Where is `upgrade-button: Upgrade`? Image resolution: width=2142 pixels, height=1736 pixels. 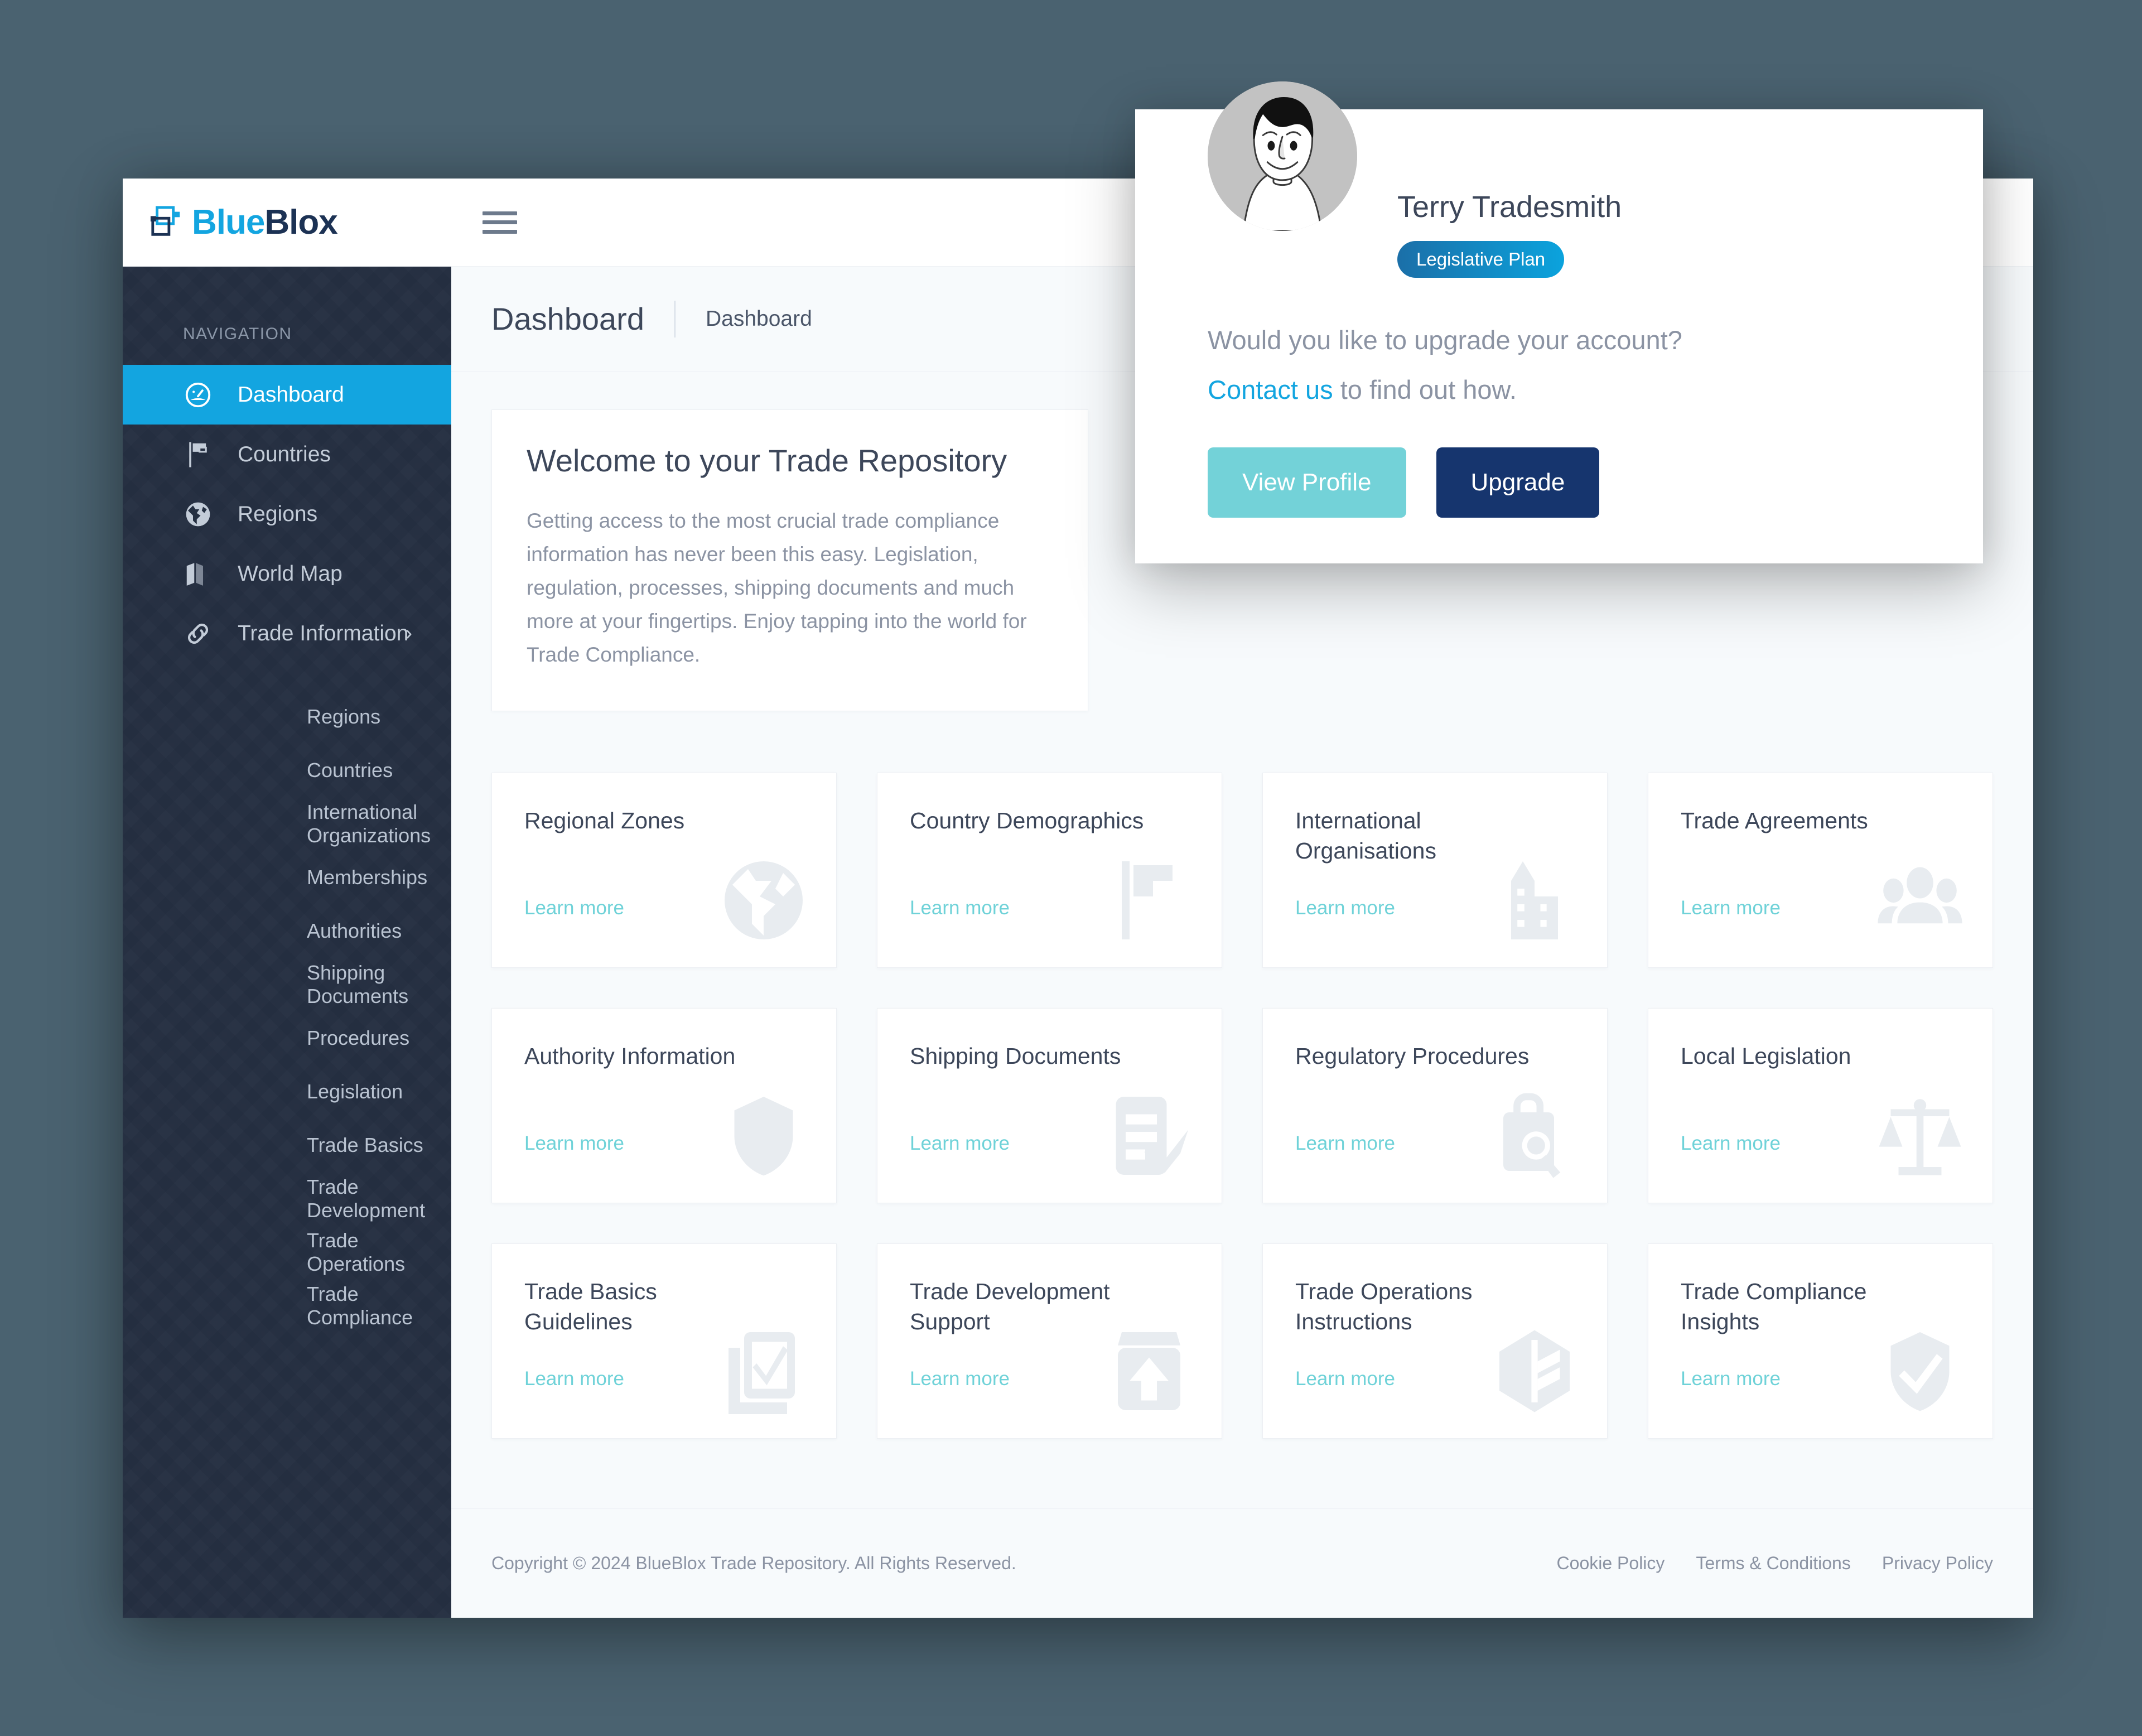 upgrade-button: Upgrade is located at coordinates (1518, 482).